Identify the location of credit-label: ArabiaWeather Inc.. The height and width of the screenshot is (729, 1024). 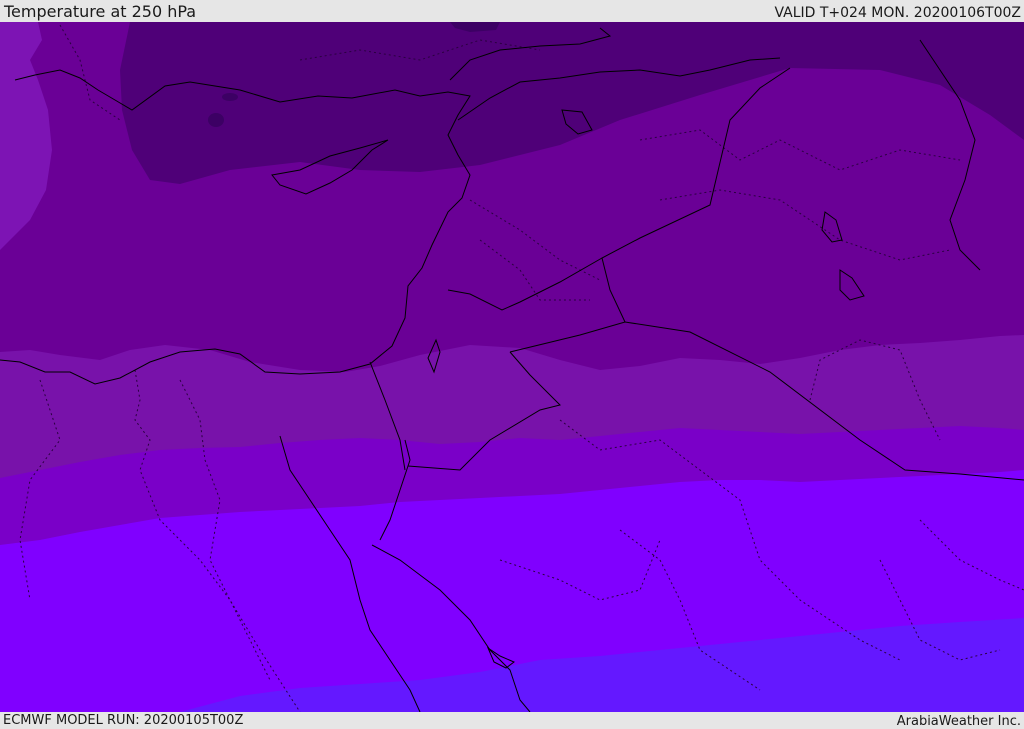
(958, 721).